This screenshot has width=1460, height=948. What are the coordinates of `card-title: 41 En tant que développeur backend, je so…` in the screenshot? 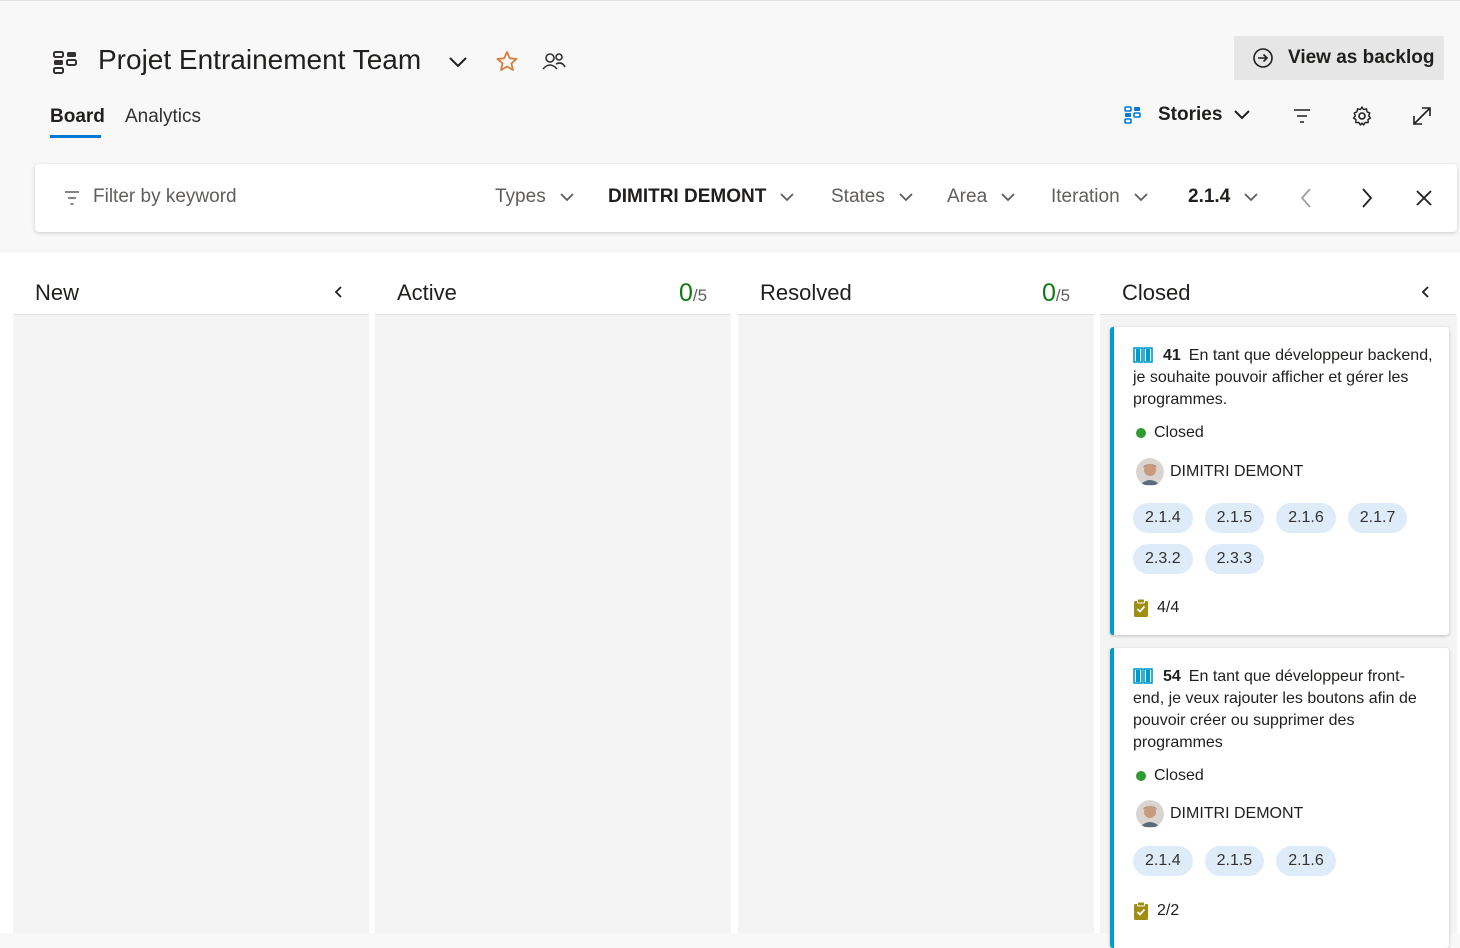 It's located at (1283, 378).